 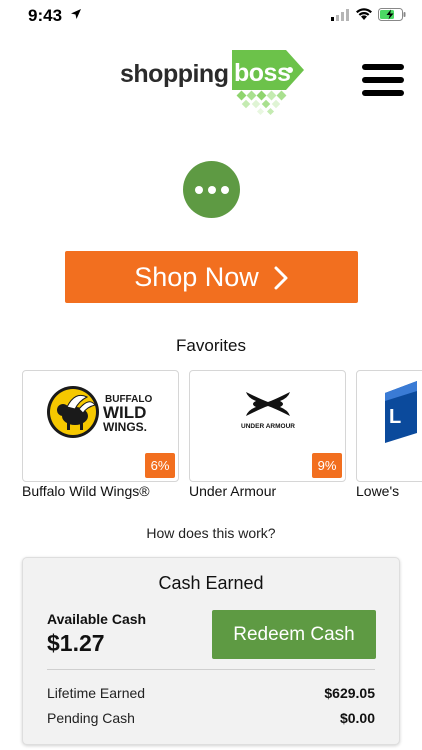 I want to click on wifi-icon, so click(x=364, y=14).